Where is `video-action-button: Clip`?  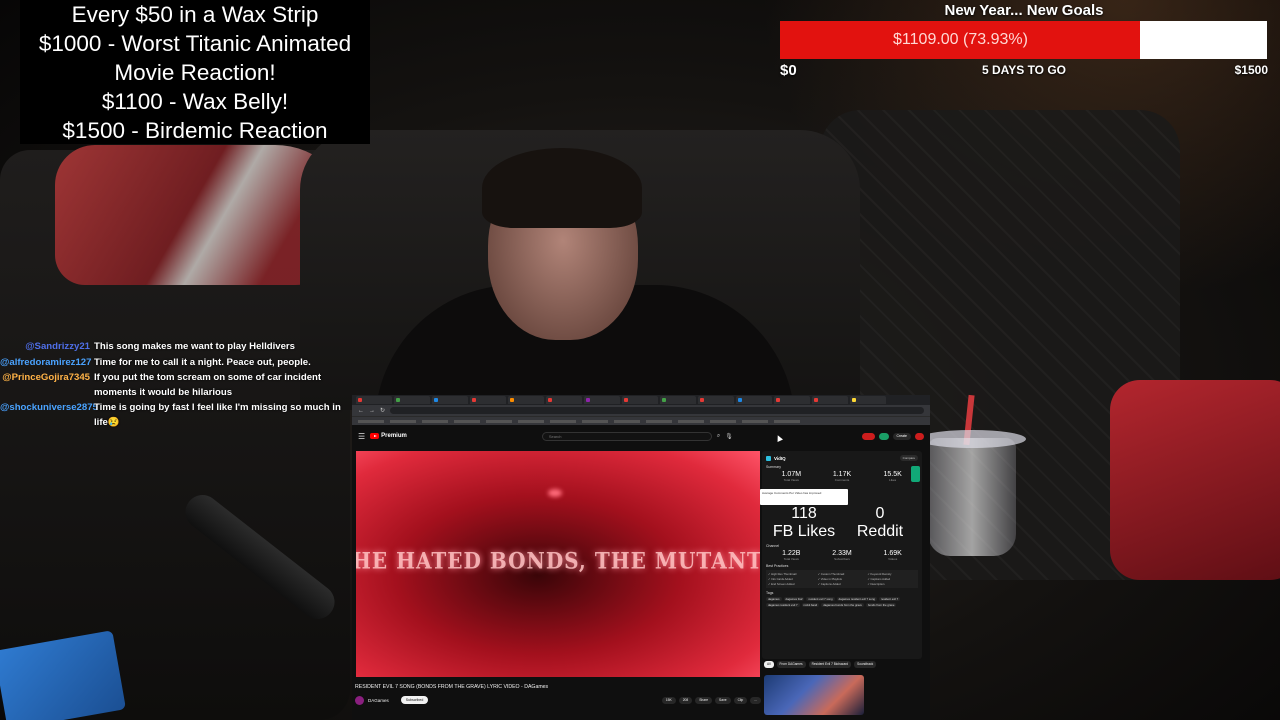 video-action-button: Clip is located at coordinates (740, 700).